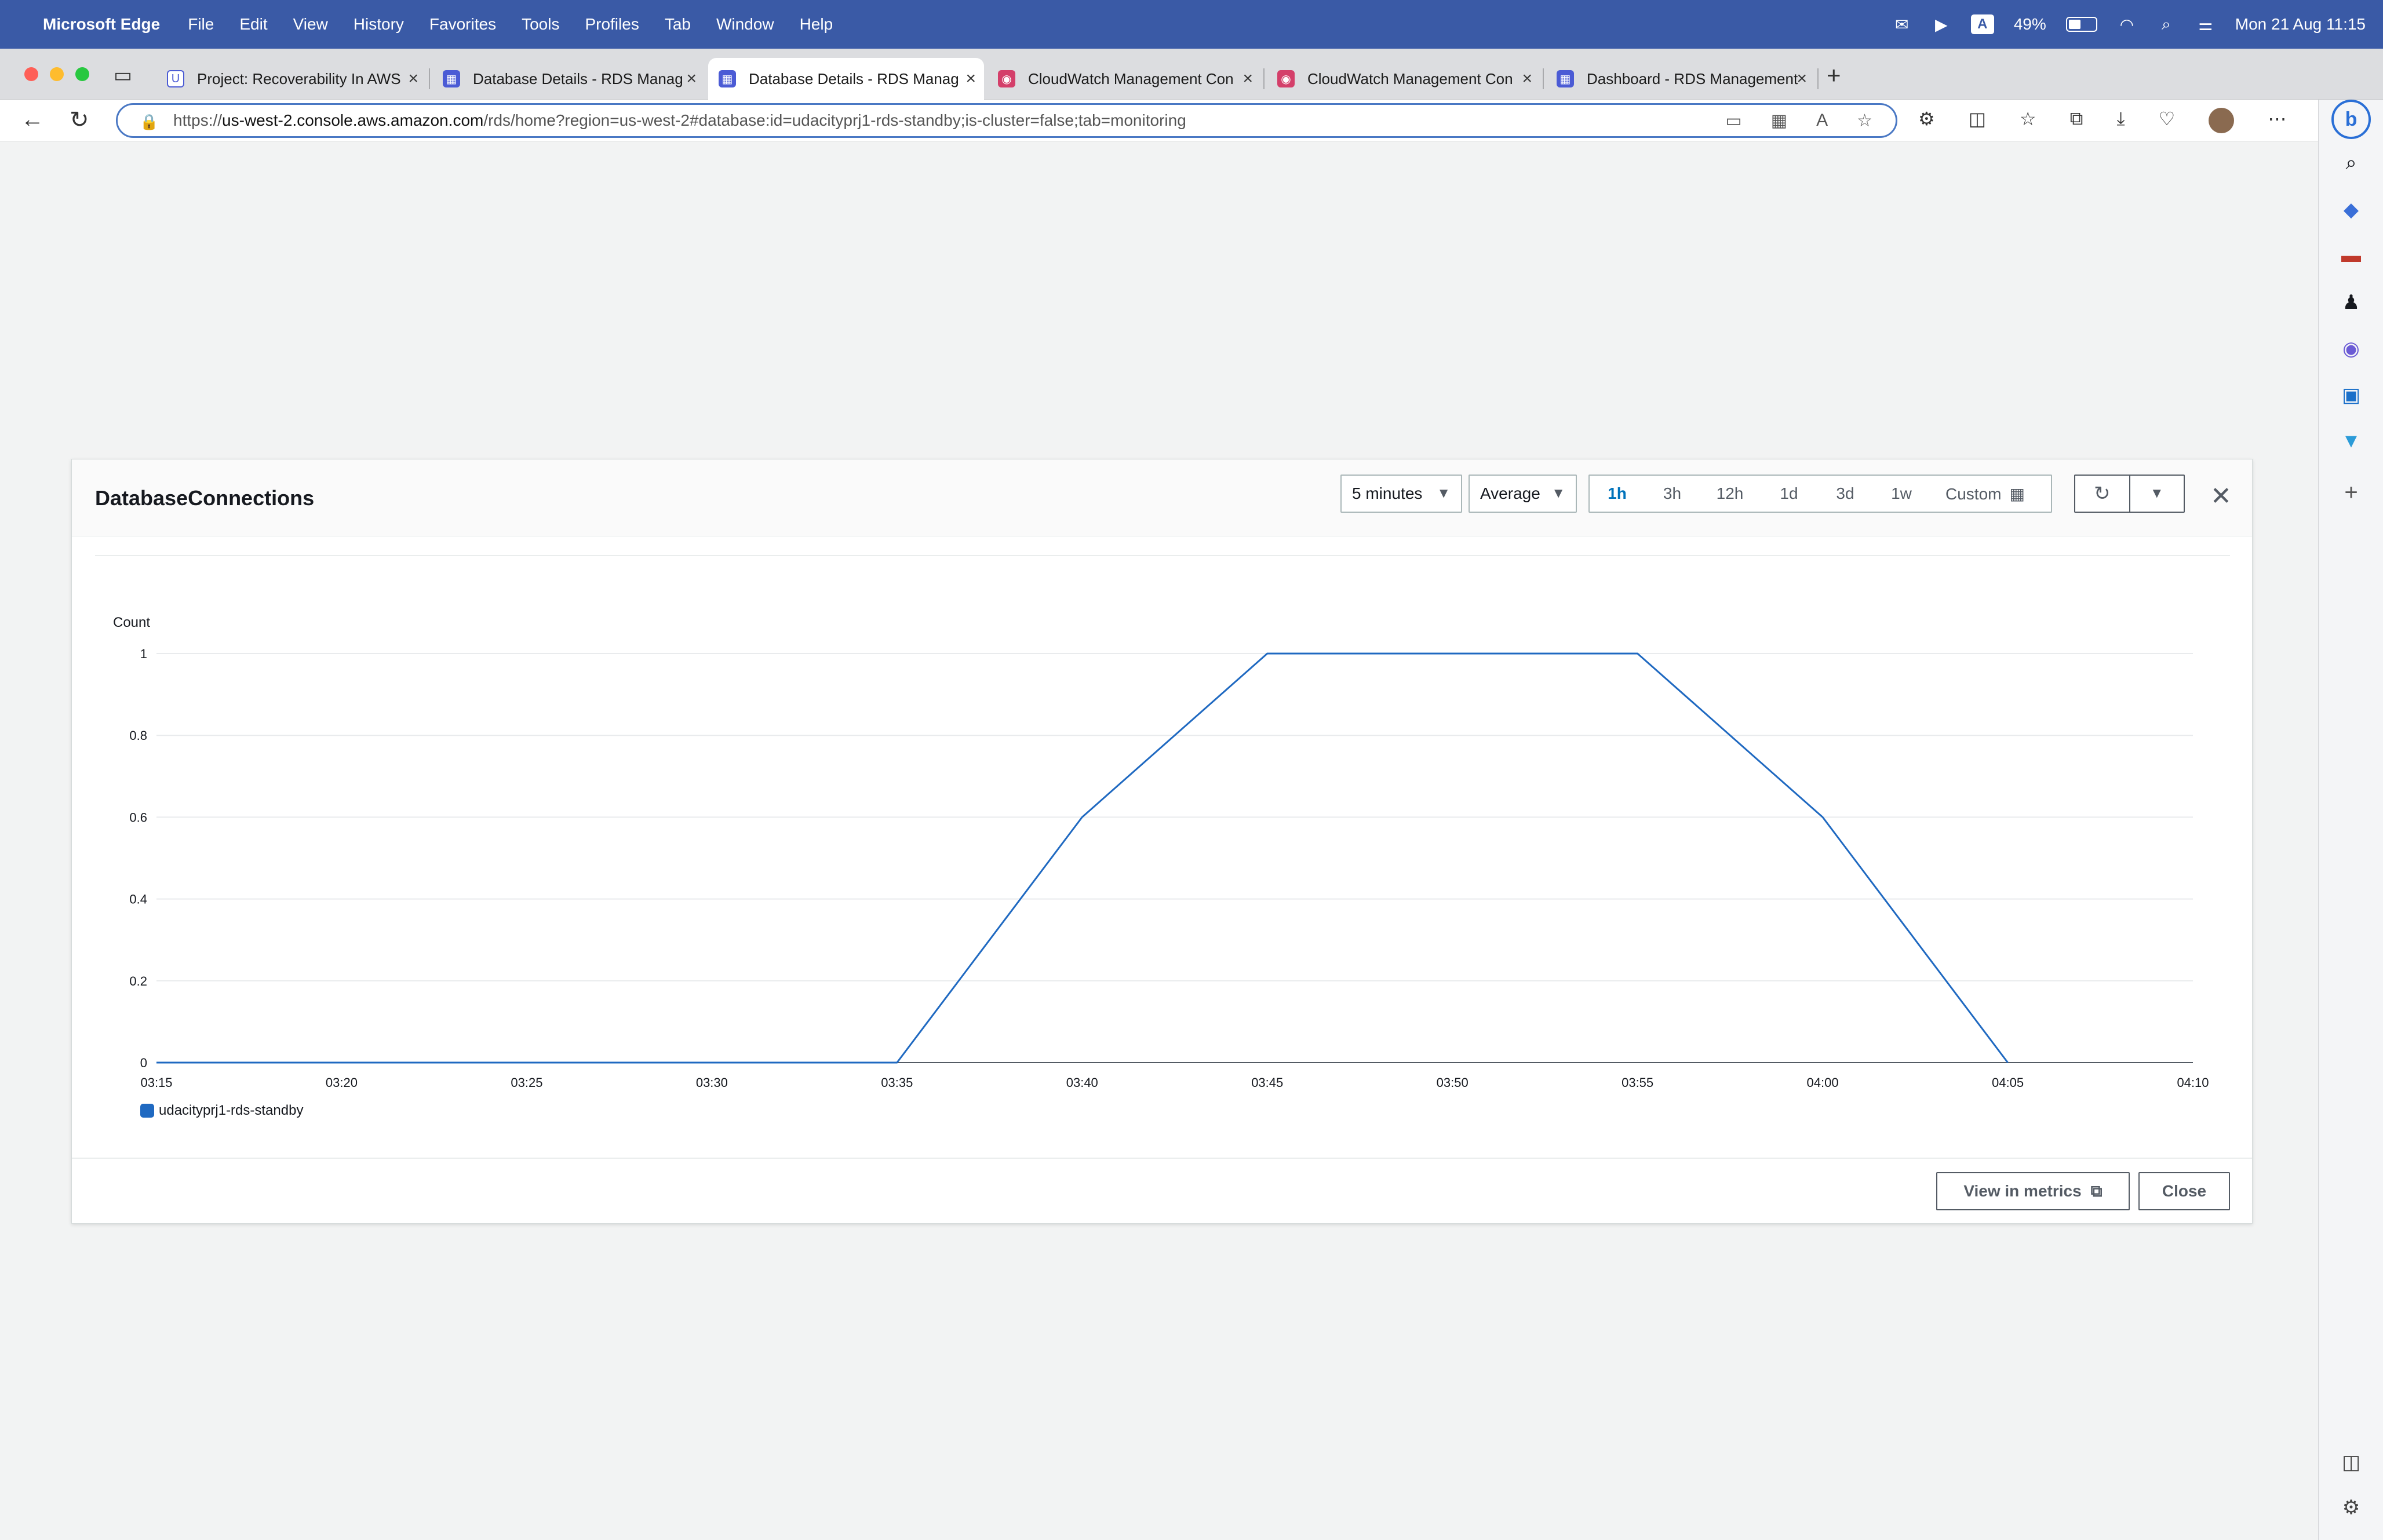 The height and width of the screenshot is (1540, 2383). What do you see at coordinates (2351, 119) in the screenshot?
I see `copilot-icon: b` at bounding box center [2351, 119].